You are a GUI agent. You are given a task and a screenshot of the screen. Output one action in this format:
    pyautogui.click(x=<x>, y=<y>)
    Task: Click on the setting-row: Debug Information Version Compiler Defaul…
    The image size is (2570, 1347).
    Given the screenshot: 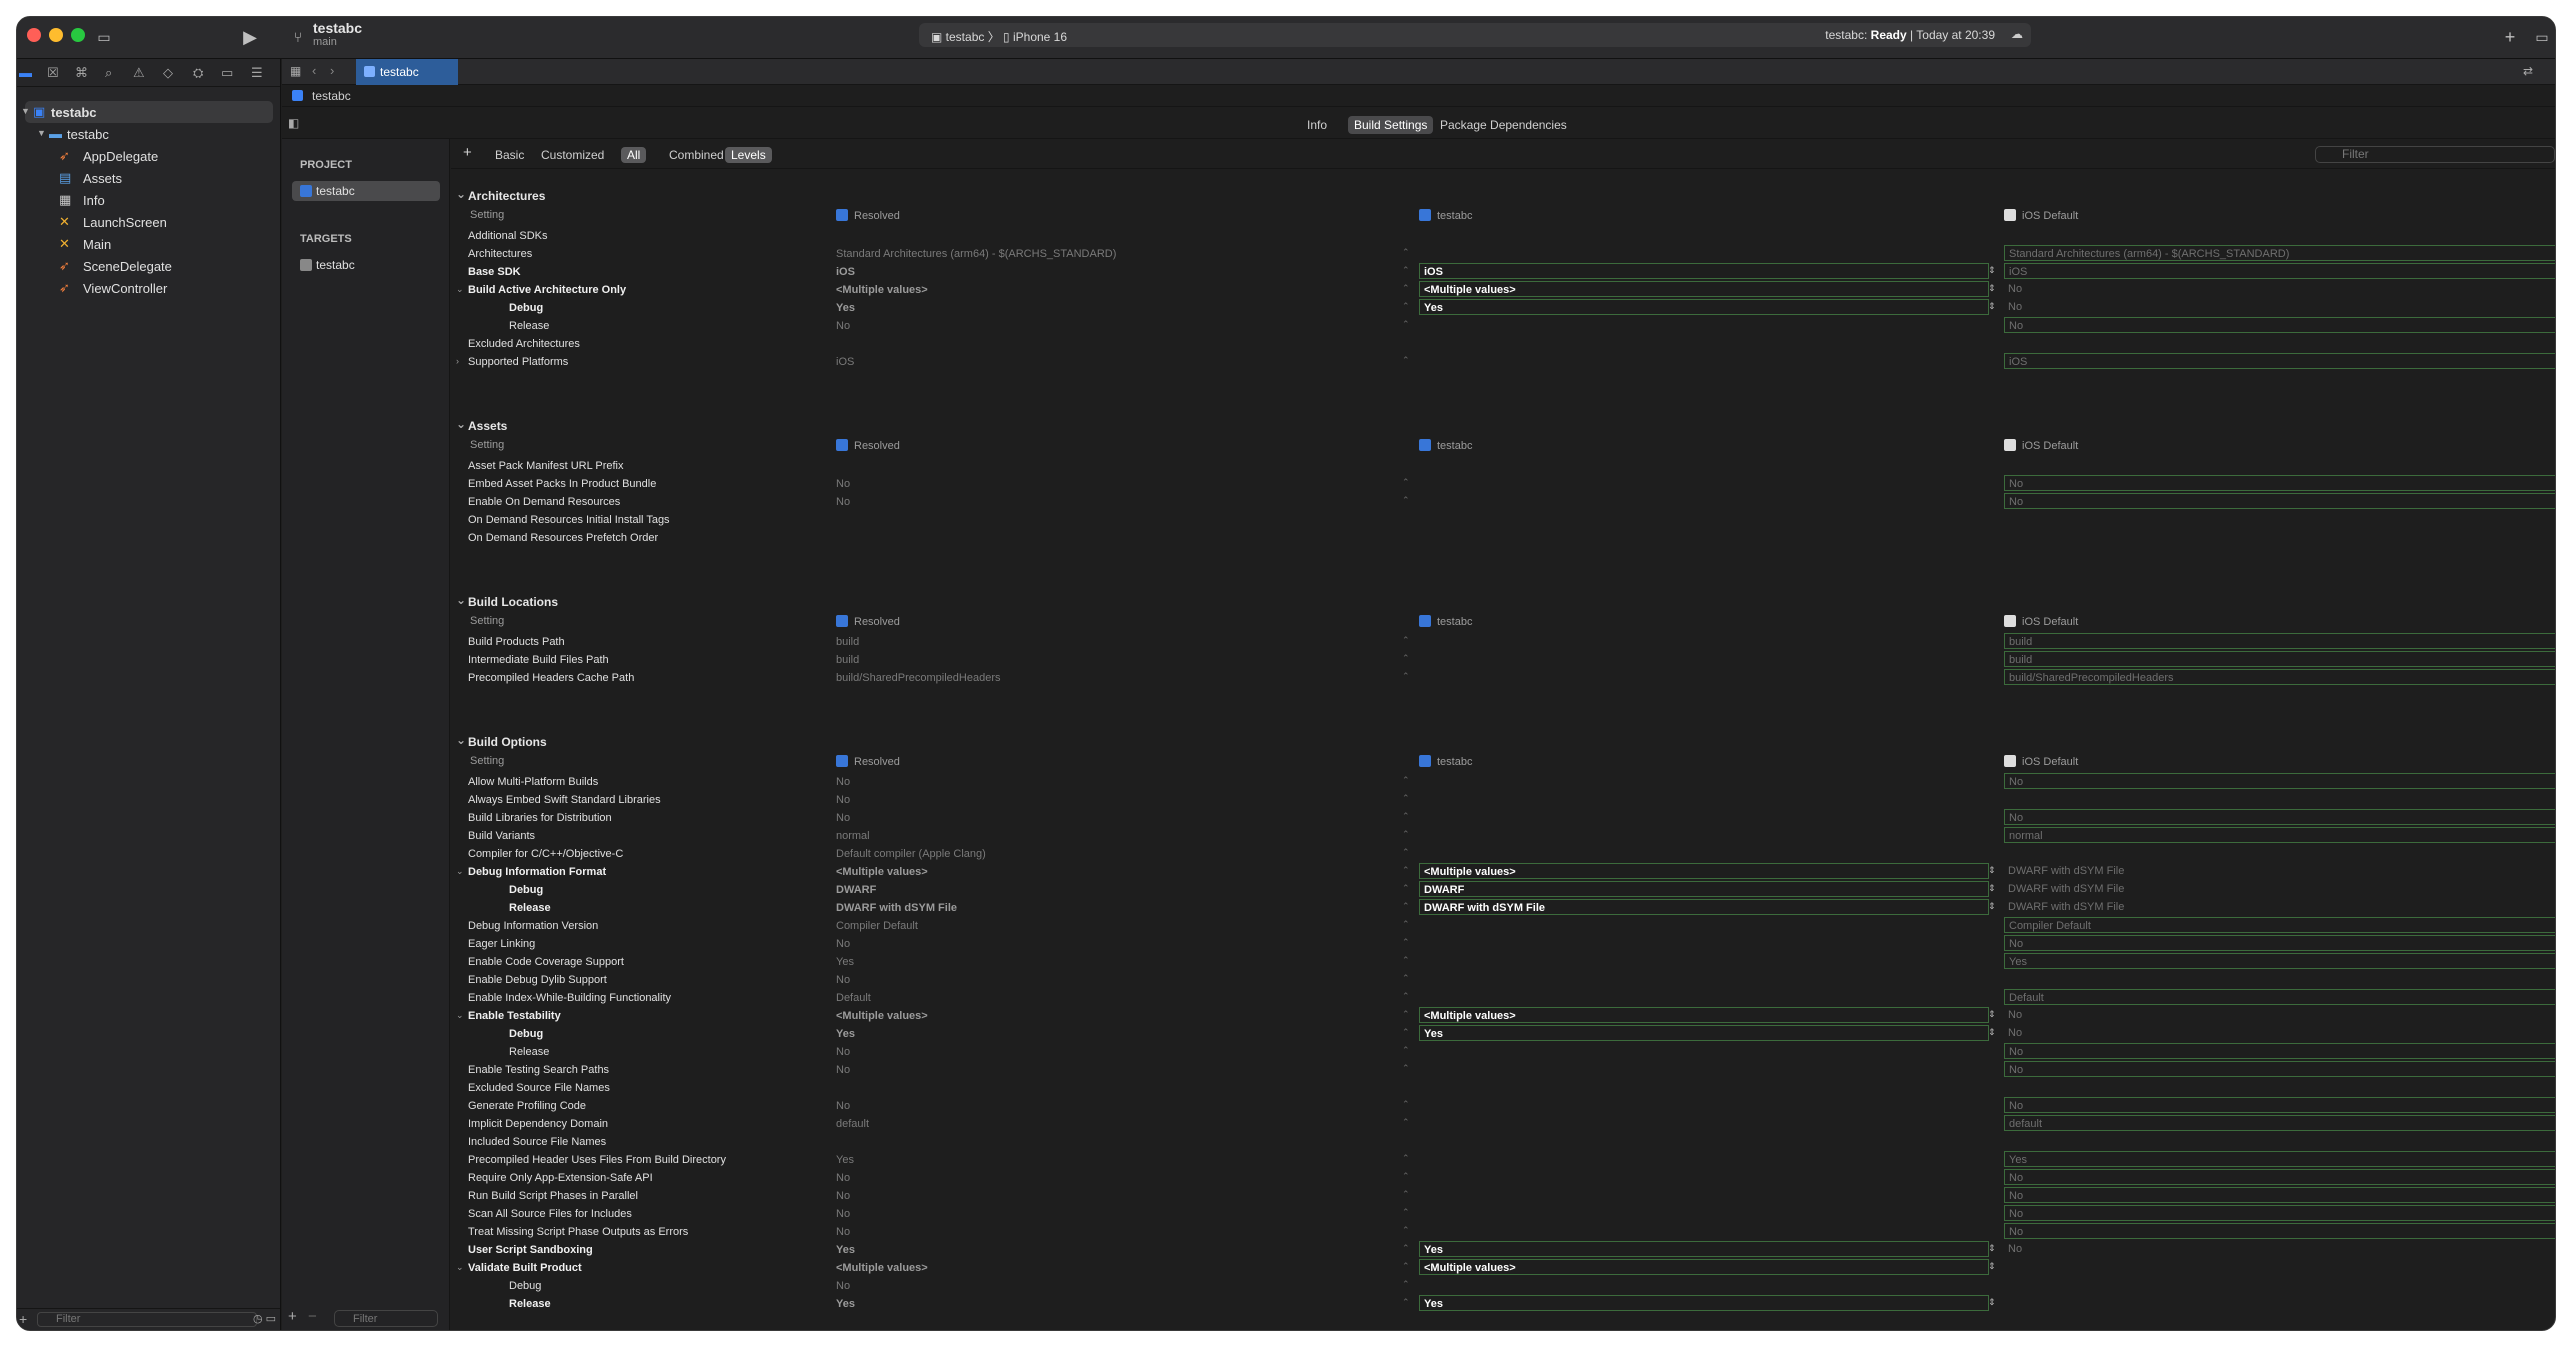 What is the action you would take?
    pyautogui.click(x=1503, y=926)
    